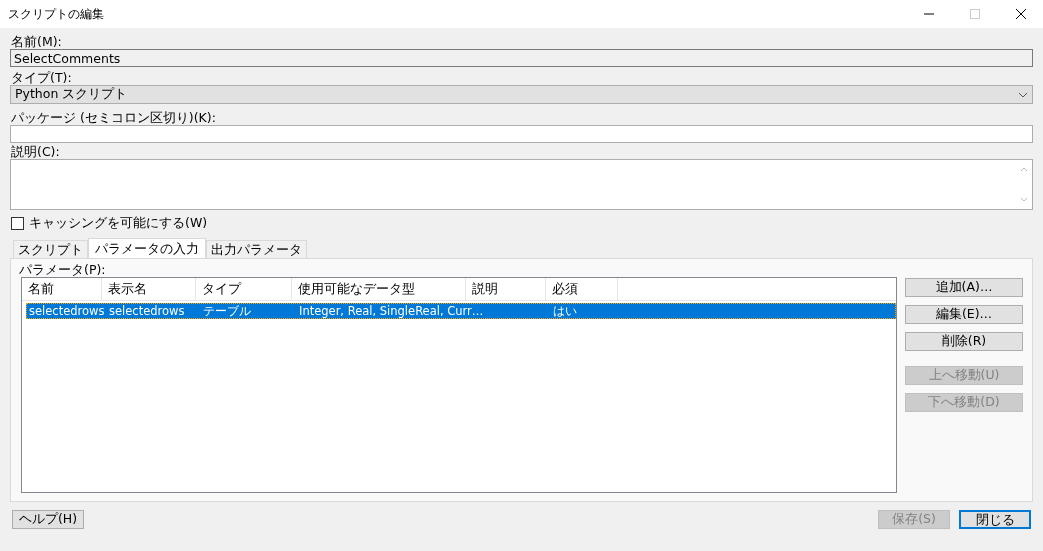 The height and width of the screenshot is (551, 1043). Describe the element at coordinates (506, 289) in the screenshot. I see `column-header: 説明` at that location.